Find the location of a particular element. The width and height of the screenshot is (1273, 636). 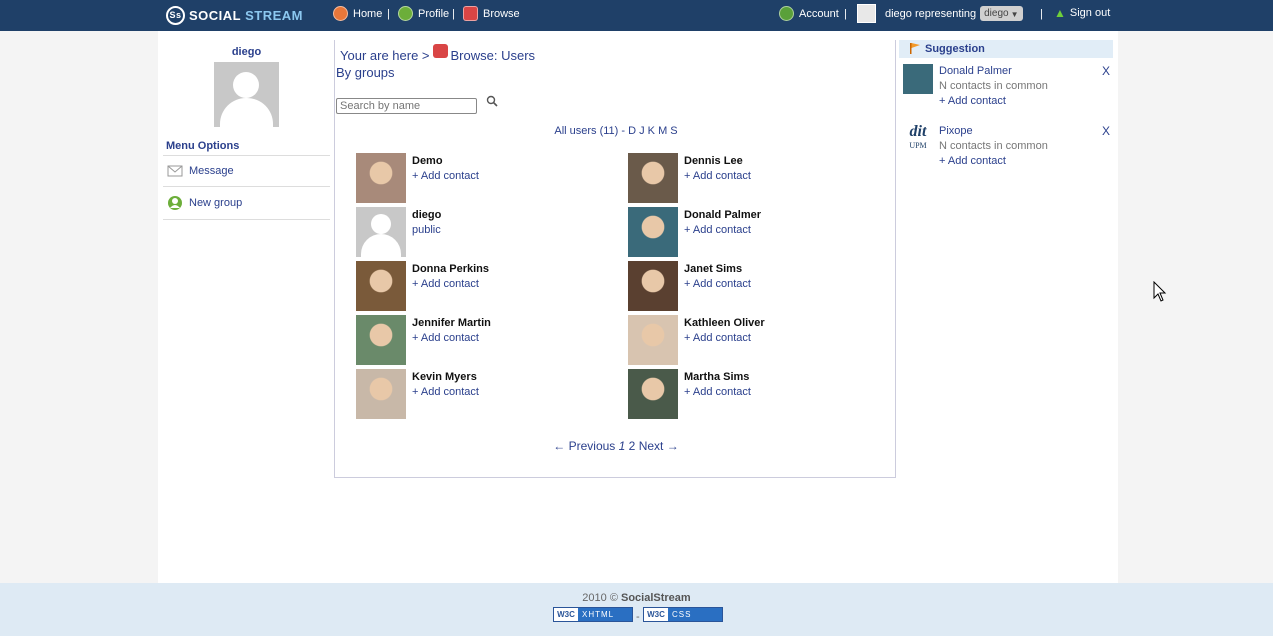

suggestion-header: Suggestion is located at coordinates (1006, 49).